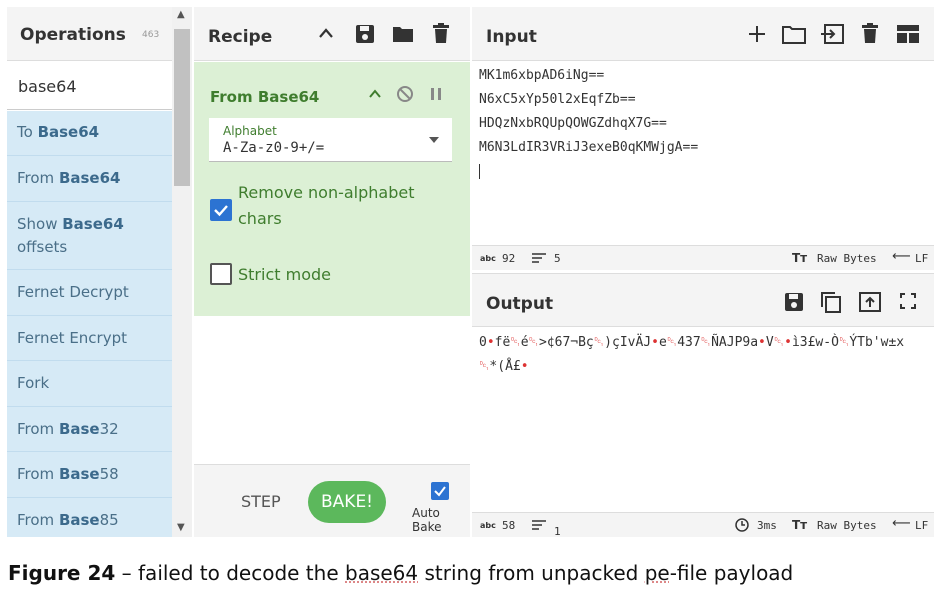 The height and width of the screenshot is (596, 952). I want to click on op-from-base85: From Base85, so click(89, 517).